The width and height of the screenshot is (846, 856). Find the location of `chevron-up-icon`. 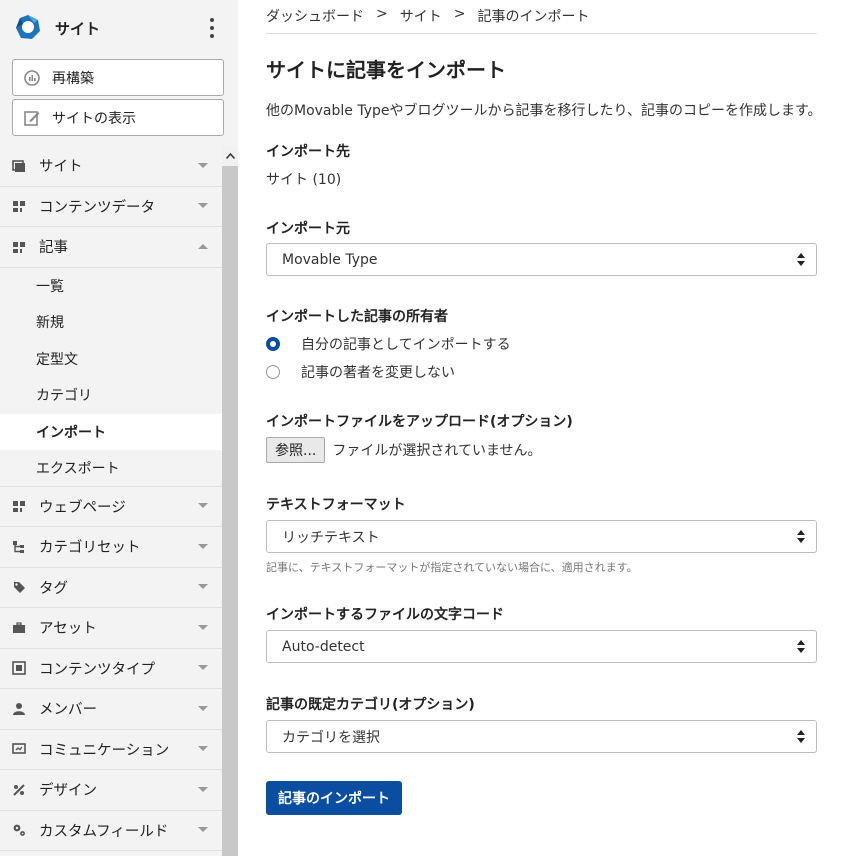

chevron-up-icon is located at coordinates (203, 246).